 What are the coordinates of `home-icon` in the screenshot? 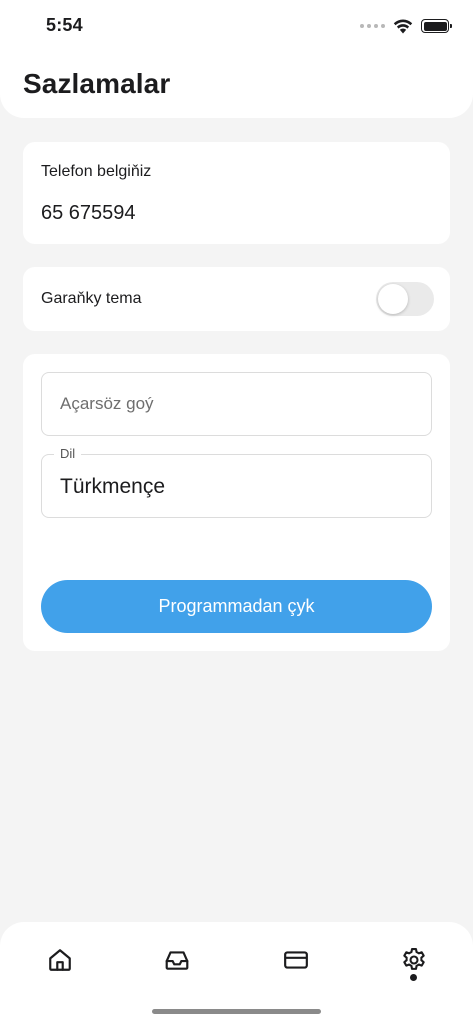 It's located at (60, 960).